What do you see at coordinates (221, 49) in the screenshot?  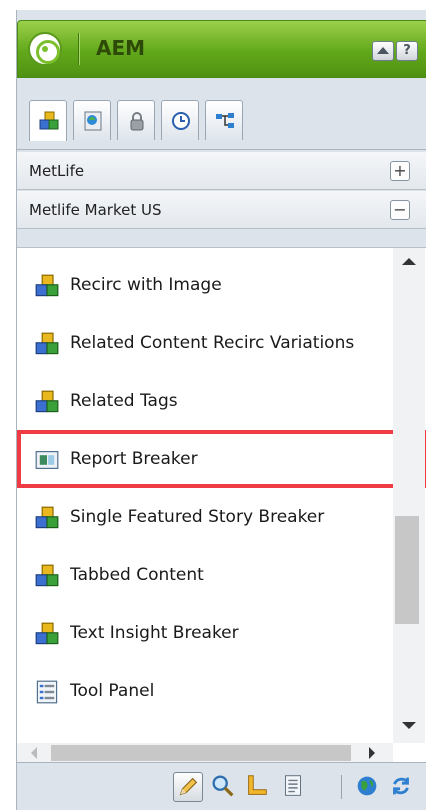 I see `sidekick-header: AEM ?` at bounding box center [221, 49].